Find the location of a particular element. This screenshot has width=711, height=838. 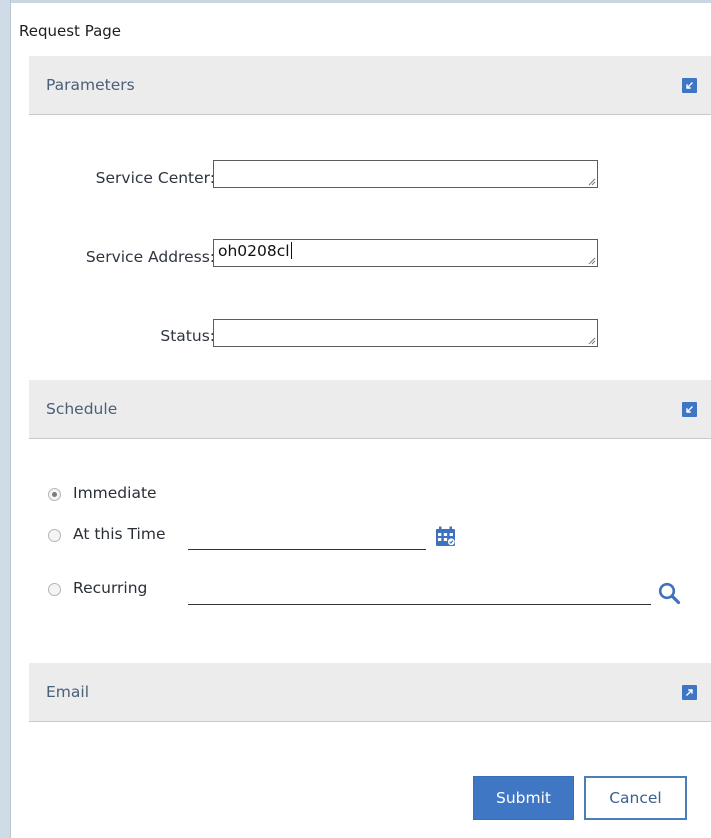

expand-arrow-icon is located at coordinates (689, 692).